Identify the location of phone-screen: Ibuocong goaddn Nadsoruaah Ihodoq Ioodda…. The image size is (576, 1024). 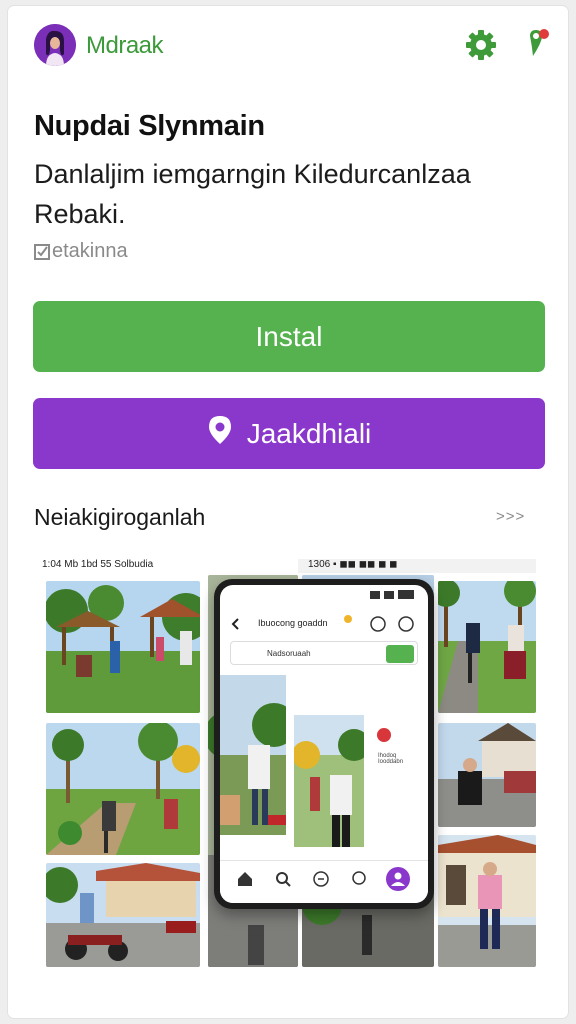
(324, 744).